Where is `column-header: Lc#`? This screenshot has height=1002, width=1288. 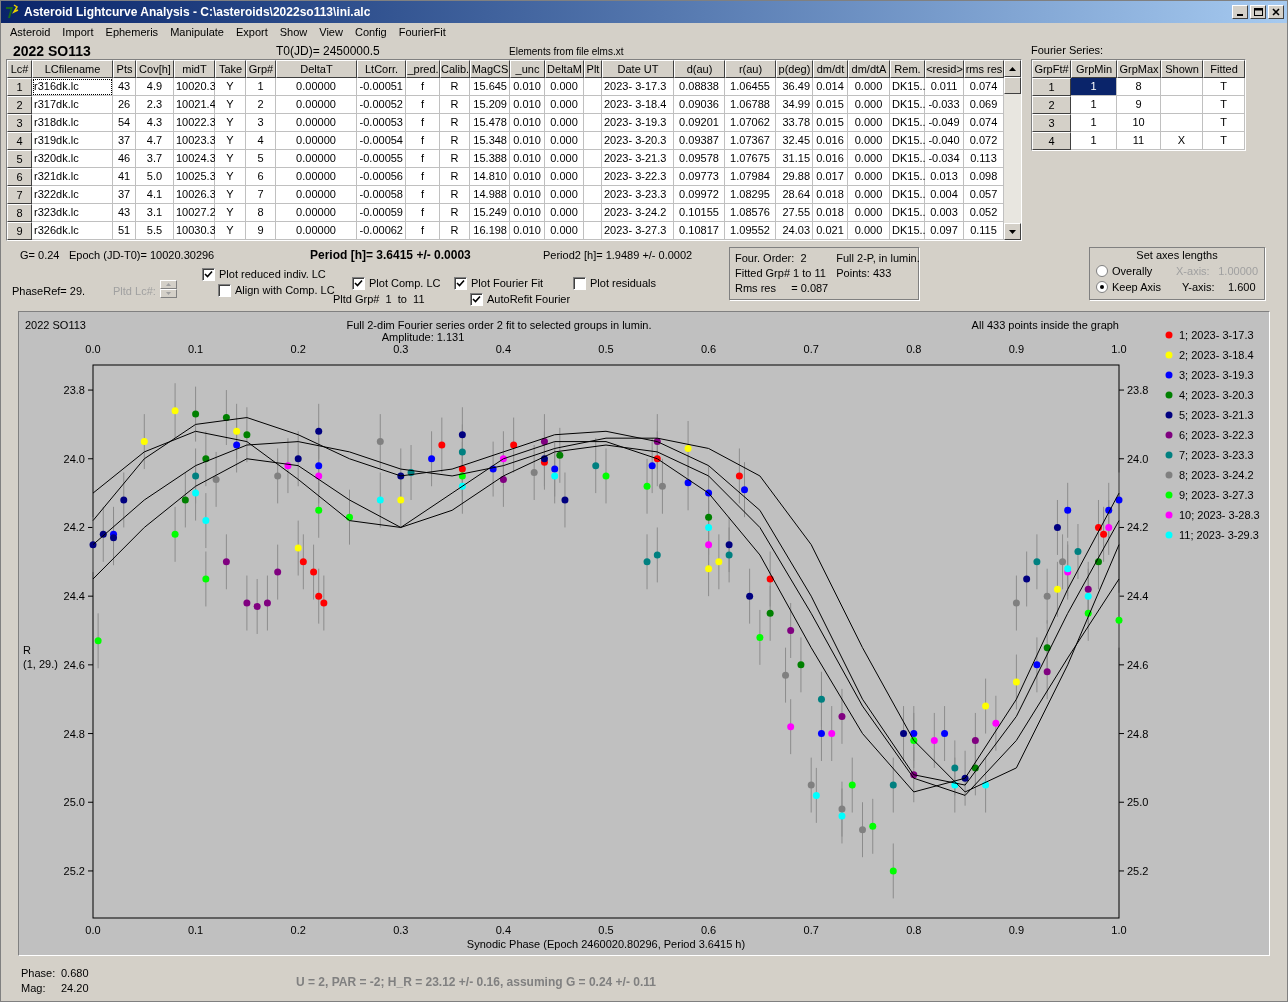
column-header: Lc# is located at coordinates (19, 69).